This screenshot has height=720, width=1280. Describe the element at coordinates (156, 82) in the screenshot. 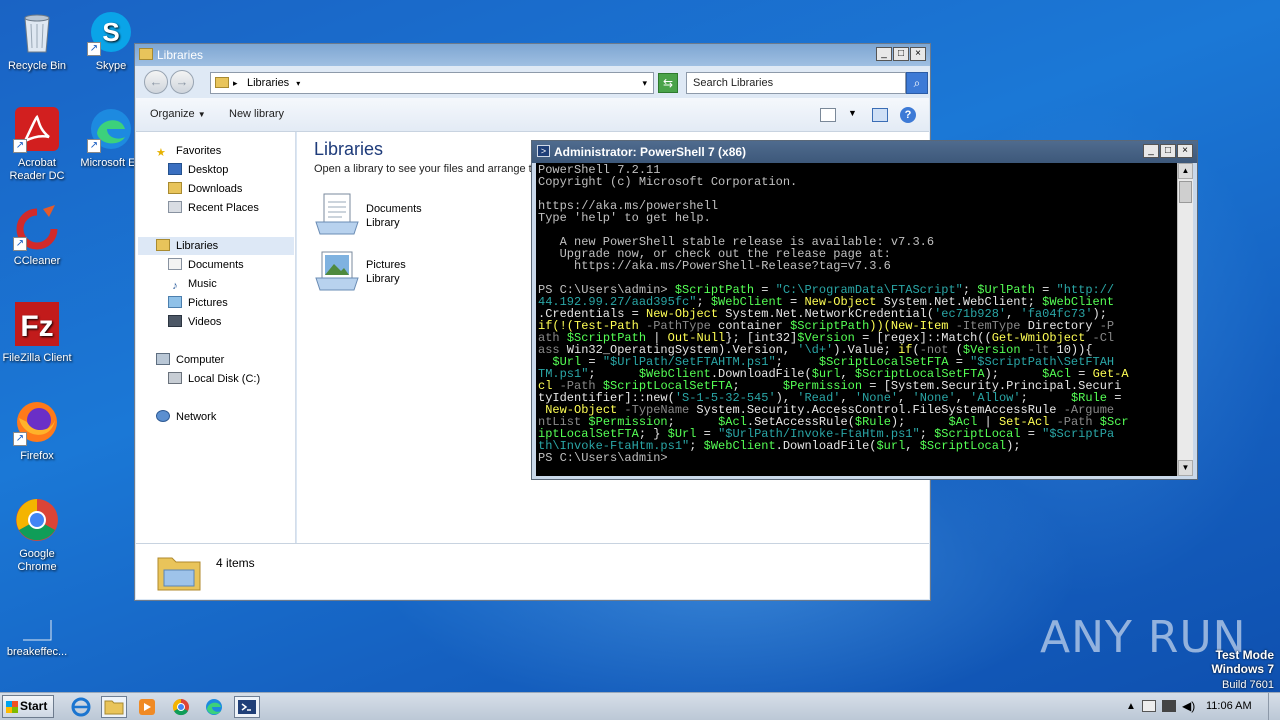

I see `back-button: ←` at that location.